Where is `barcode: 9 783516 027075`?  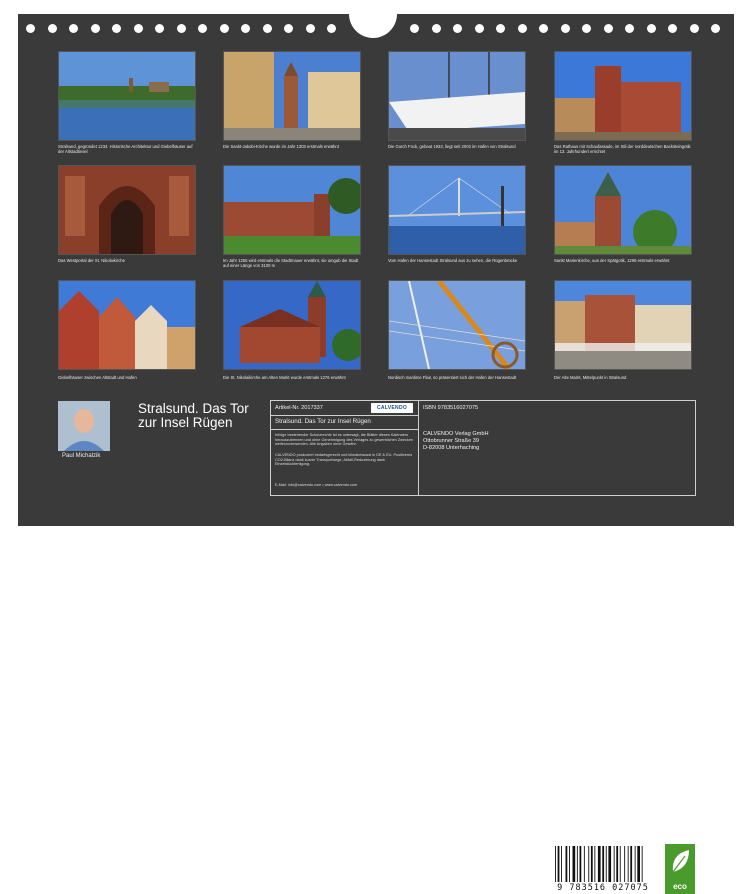 barcode: 9 783516 027075 is located at coordinates (603, 869).